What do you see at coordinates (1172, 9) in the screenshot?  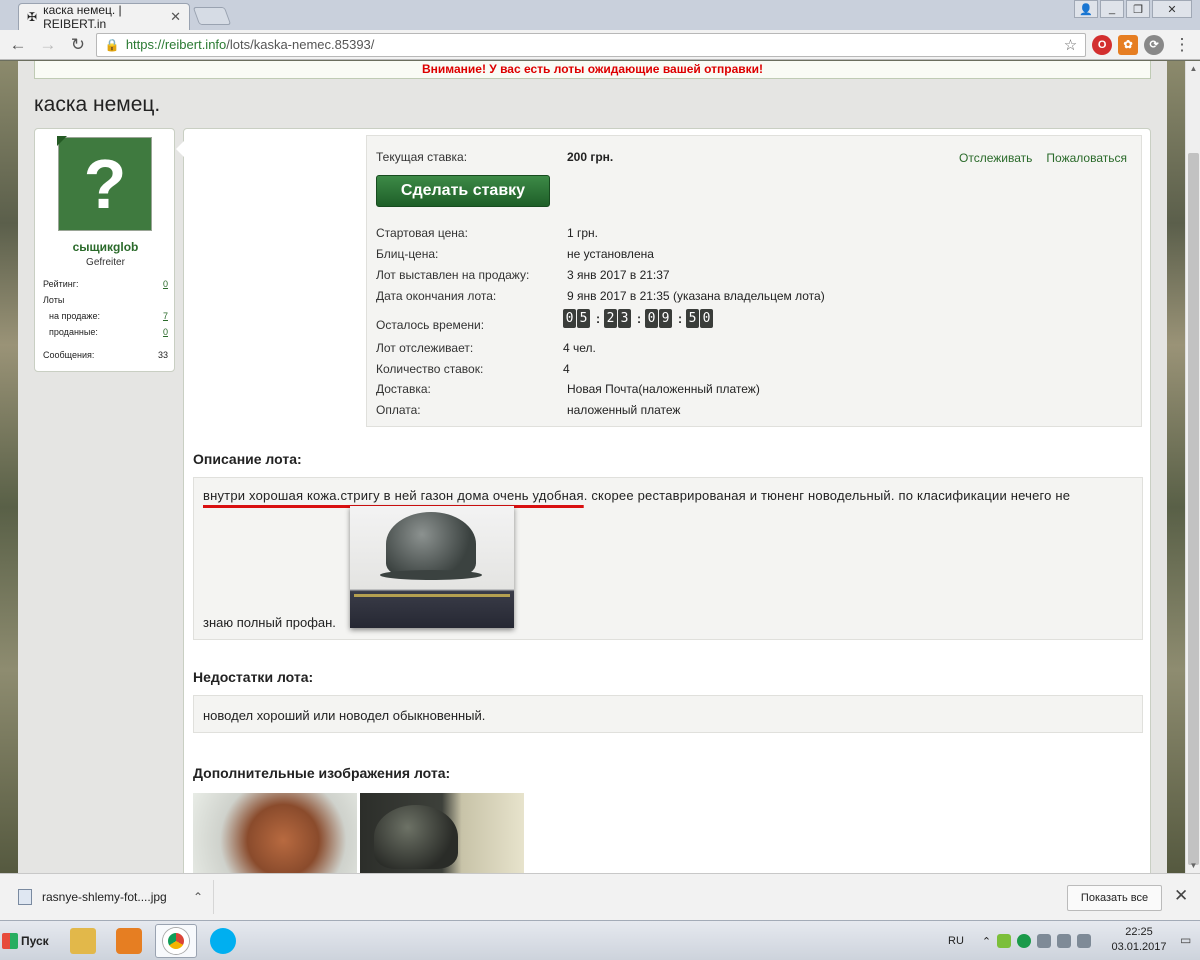 I see `close-window-button: ✕` at bounding box center [1172, 9].